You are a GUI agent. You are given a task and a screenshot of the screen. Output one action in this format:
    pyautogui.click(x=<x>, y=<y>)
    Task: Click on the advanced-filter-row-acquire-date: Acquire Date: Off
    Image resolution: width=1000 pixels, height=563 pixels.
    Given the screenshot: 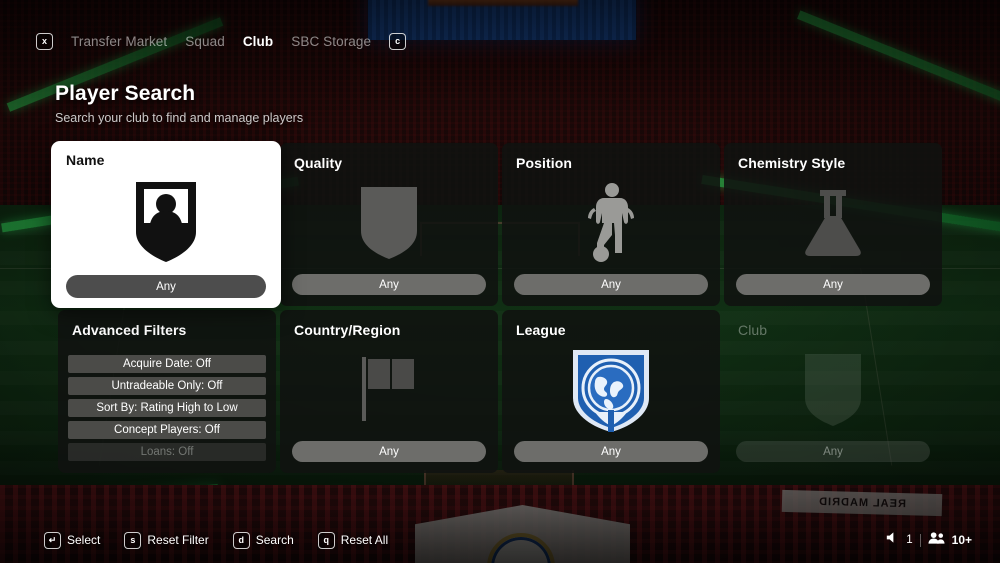 What is the action you would take?
    pyautogui.click(x=167, y=364)
    